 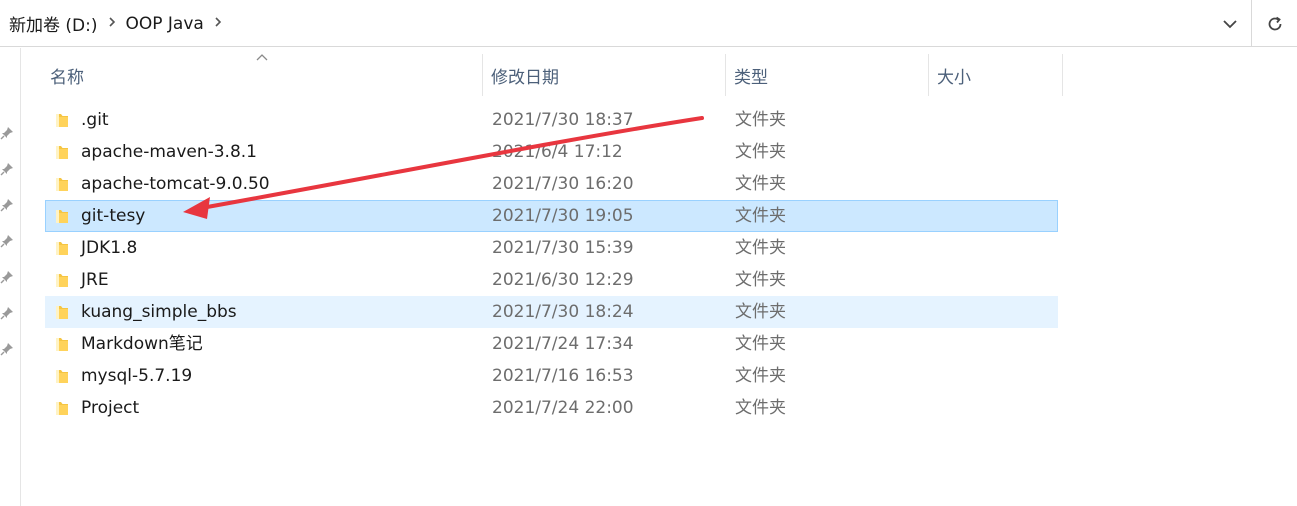 What do you see at coordinates (828, 75) in the screenshot?
I see `column-header-type: 类型` at bounding box center [828, 75].